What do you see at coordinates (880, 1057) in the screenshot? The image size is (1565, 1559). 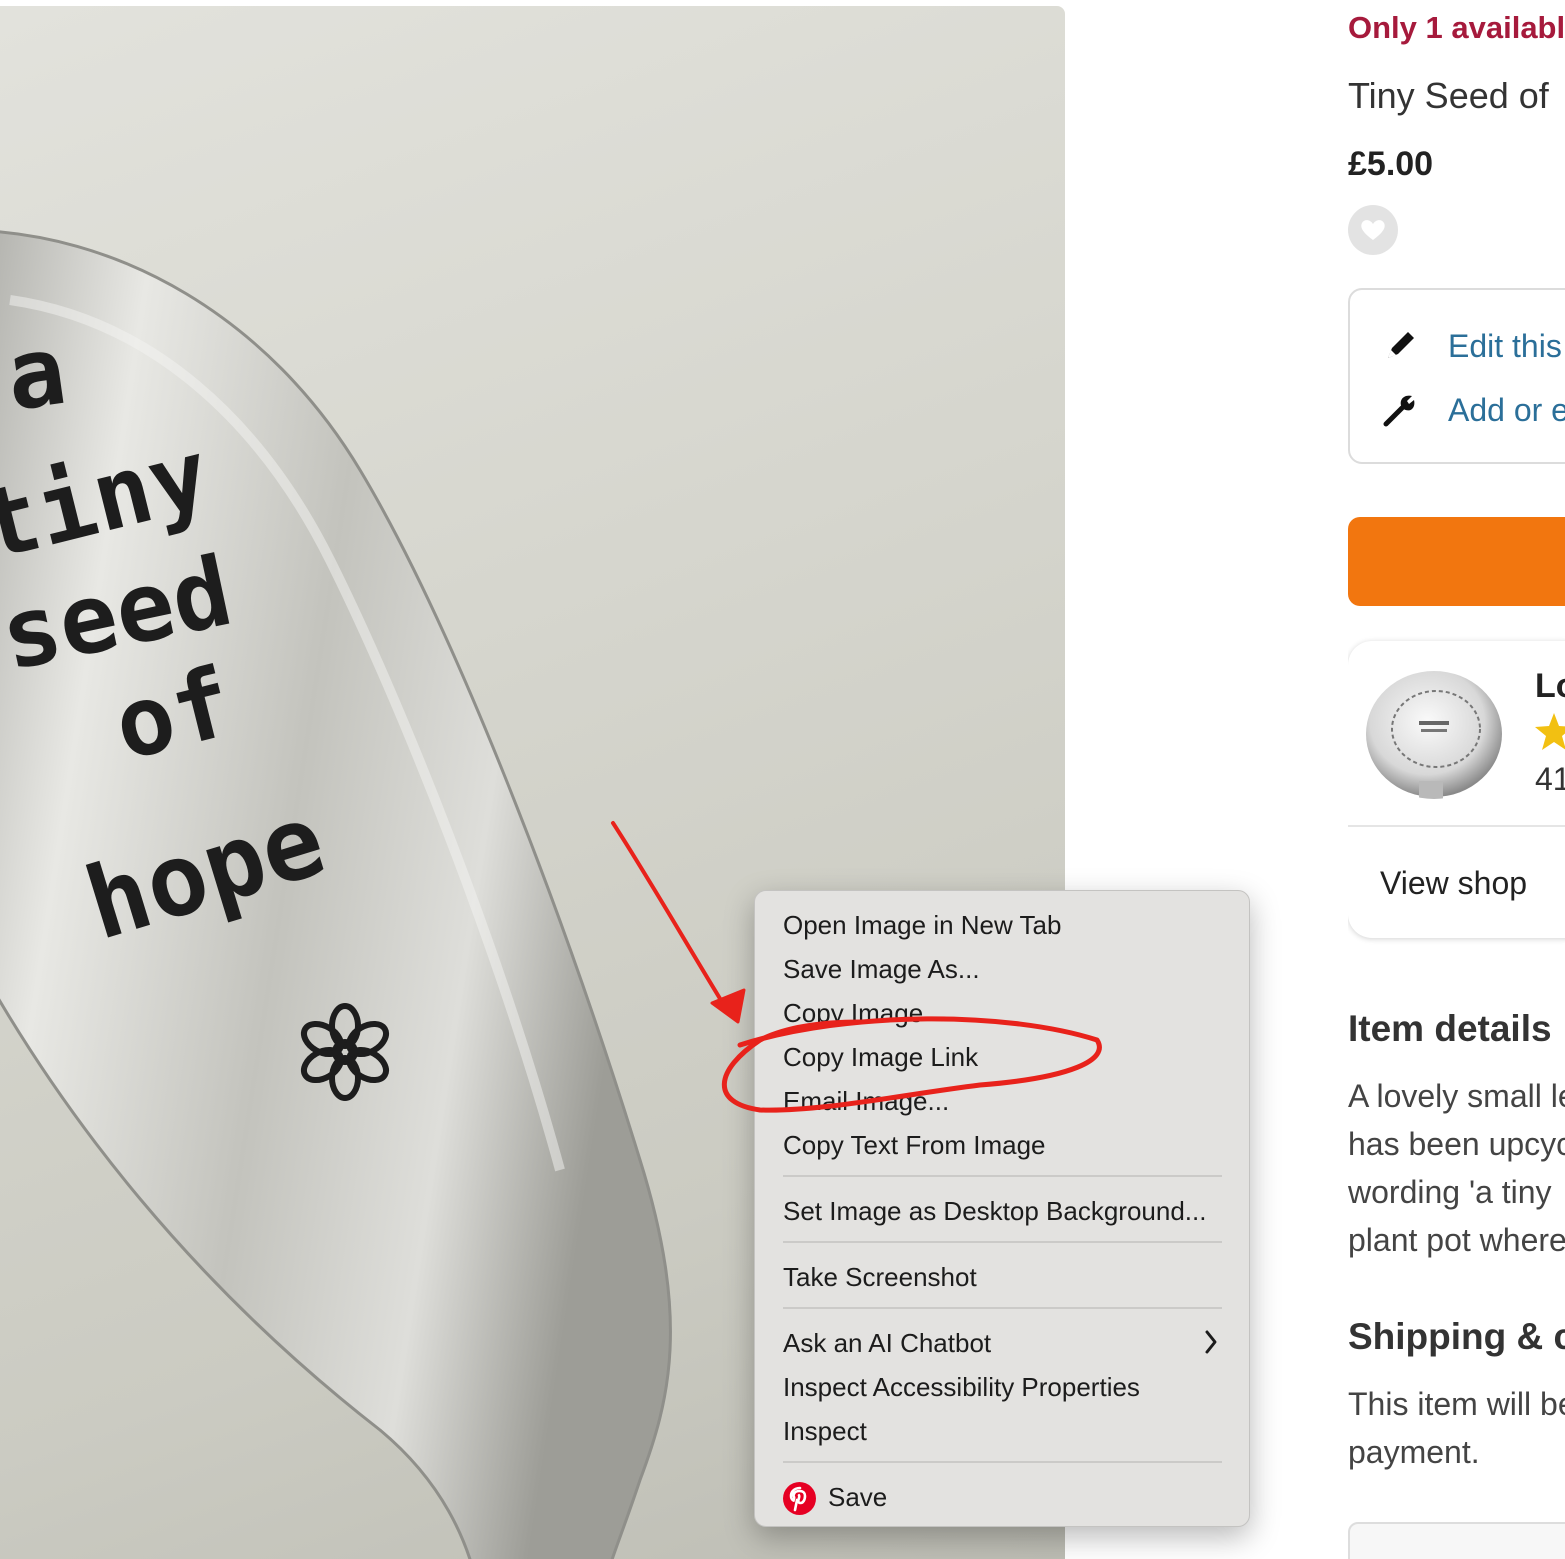 I see `menu-copy-image-link: Copy Image Link` at bounding box center [880, 1057].